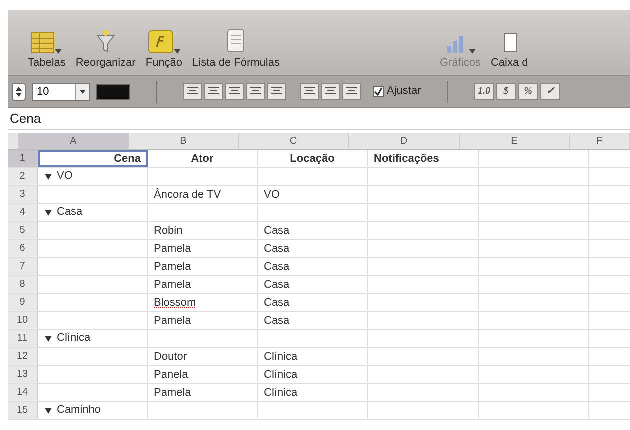 Image resolution: width=630 pixels, height=430 pixels. Describe the element at coordinates (528, 91) in the screenshot. I see `format-button: %` at that location.